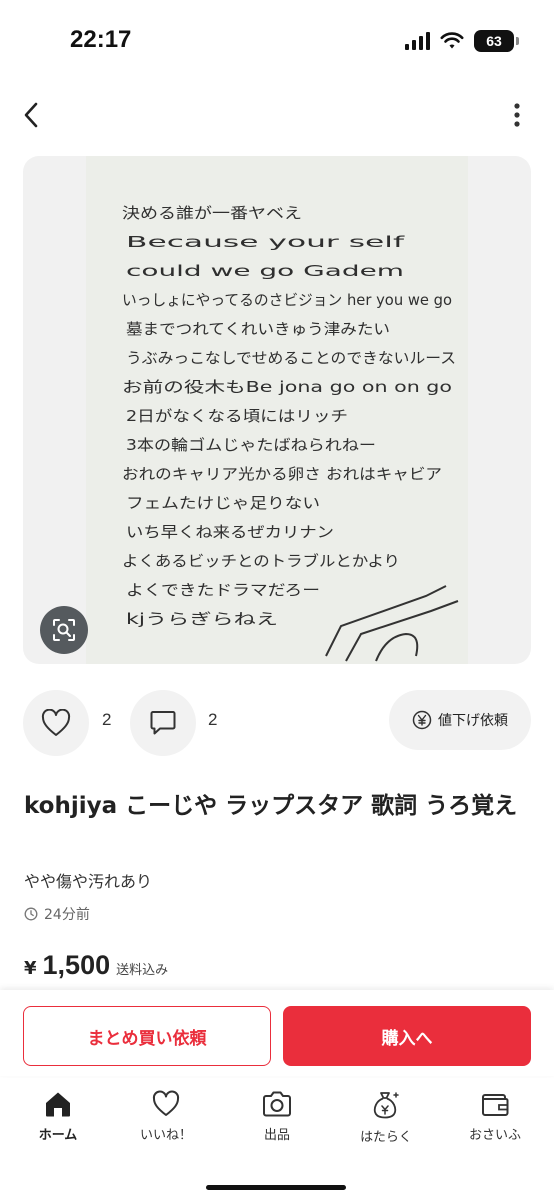  I want to click on lyric-line: could we go Gadem, so click(265, 271).